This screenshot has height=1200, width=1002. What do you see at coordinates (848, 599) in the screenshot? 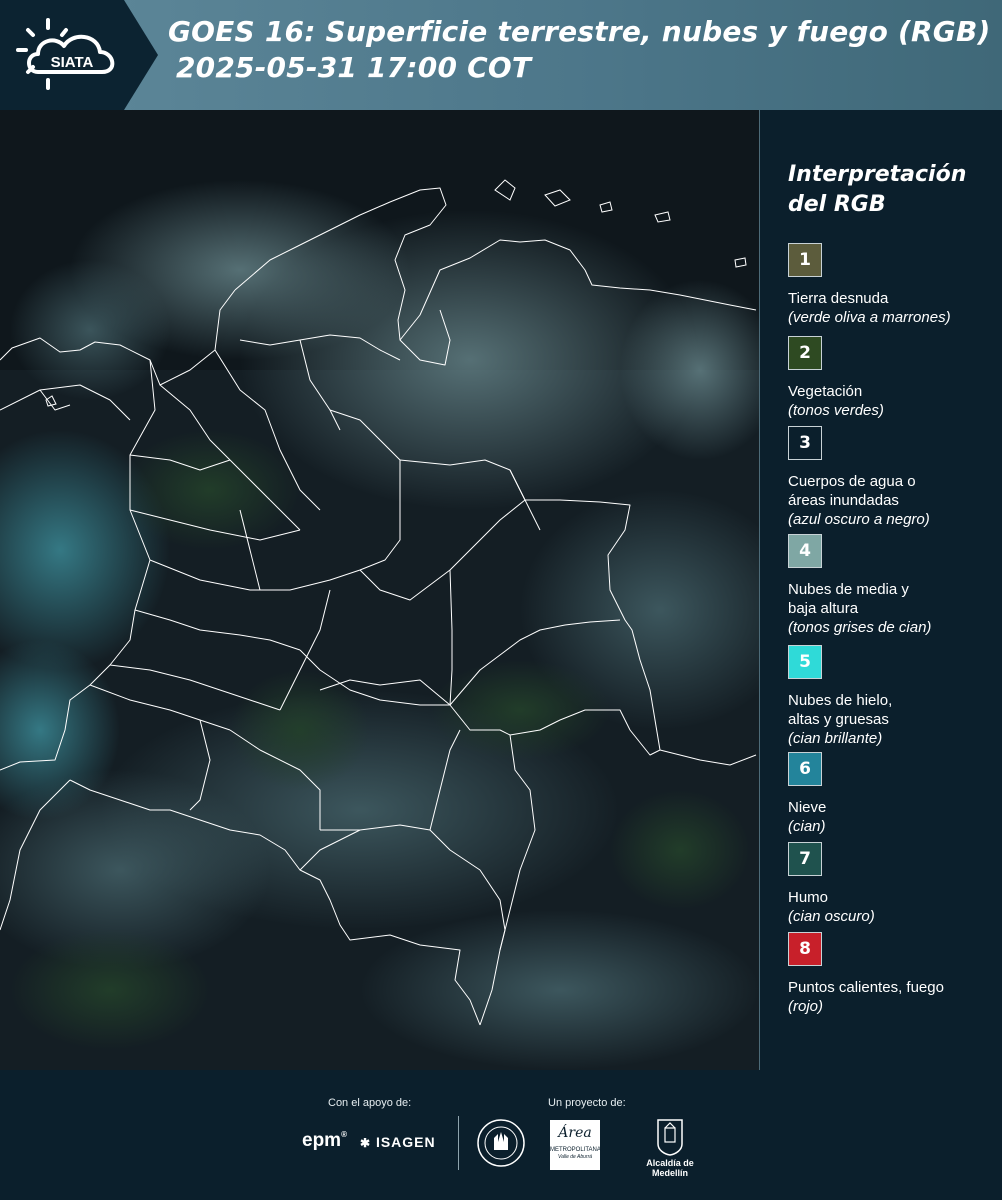
I see `legend-item-name: Nubes de media y baja altura` at bounding box center [848, 599].